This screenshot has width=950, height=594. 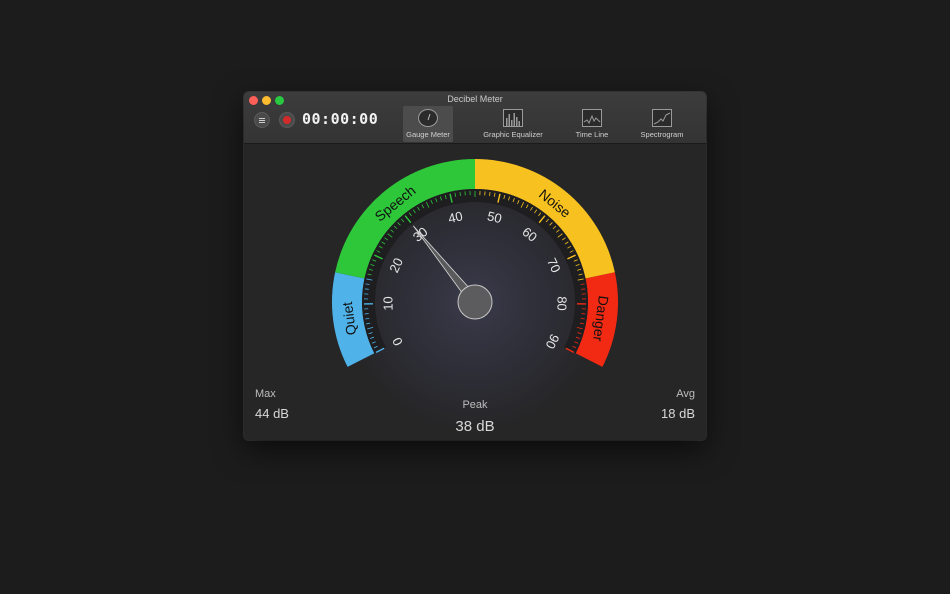 What do you see at coordinates (387, 303) in the screenshot?
I see `tick-label: 10` at bounding box center [387, 303].